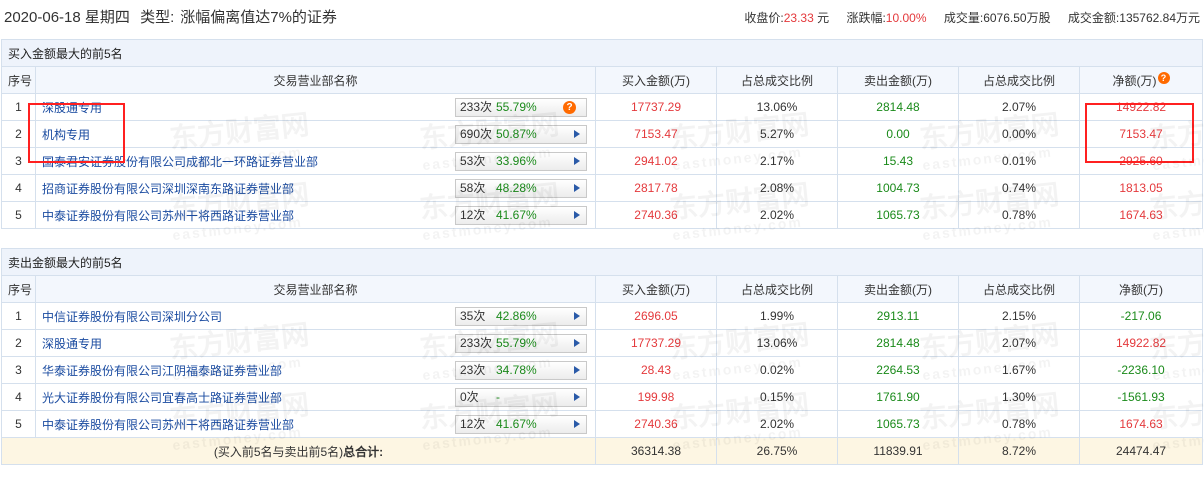  What do you see at coordinates (1019, 370) in the screenshot?
I see `sell-ratio: 1.67%` at bounding box center [1019, 370].